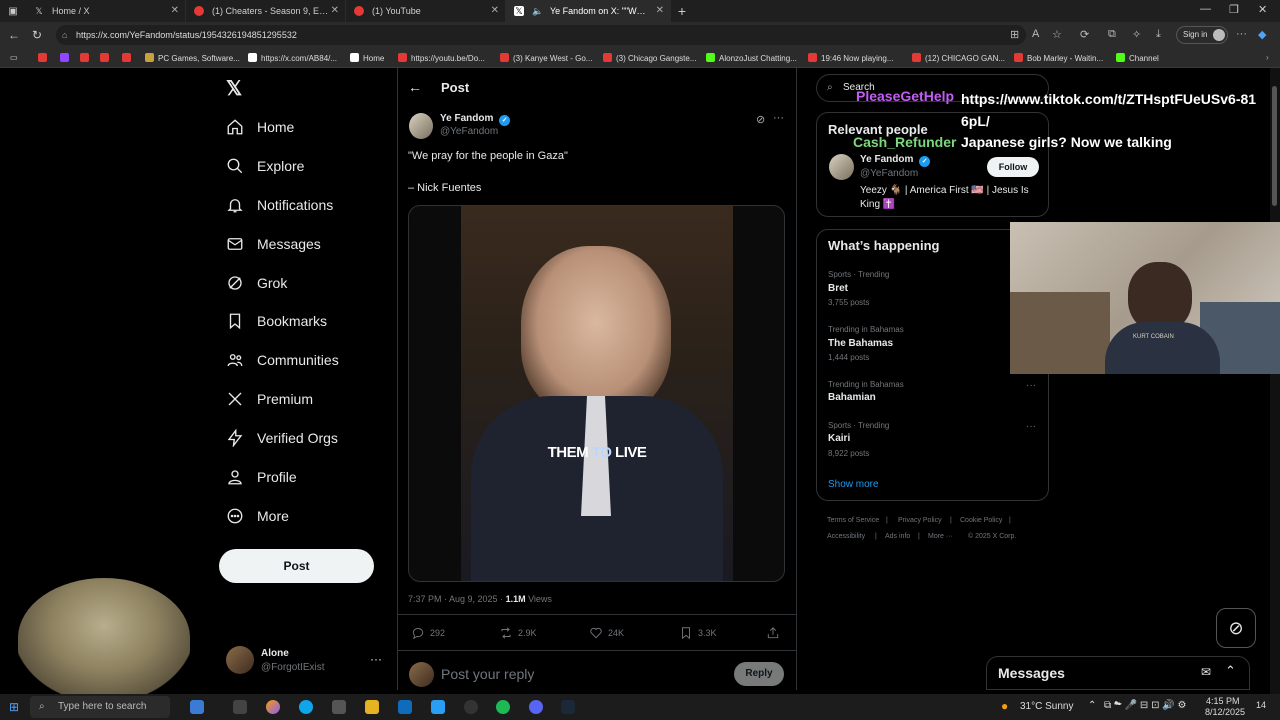 The height and width of the screenshot is (720, 1280). I want to click on discord-icon, so click(536, 707).